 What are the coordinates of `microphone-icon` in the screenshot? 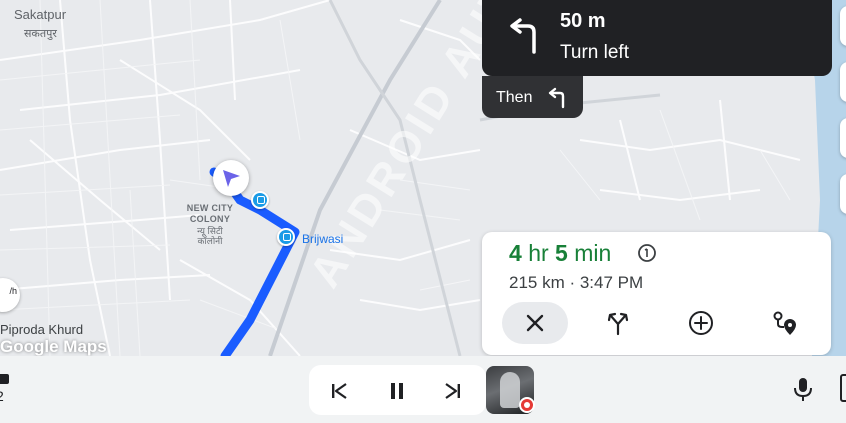 It's located at (803, 389).